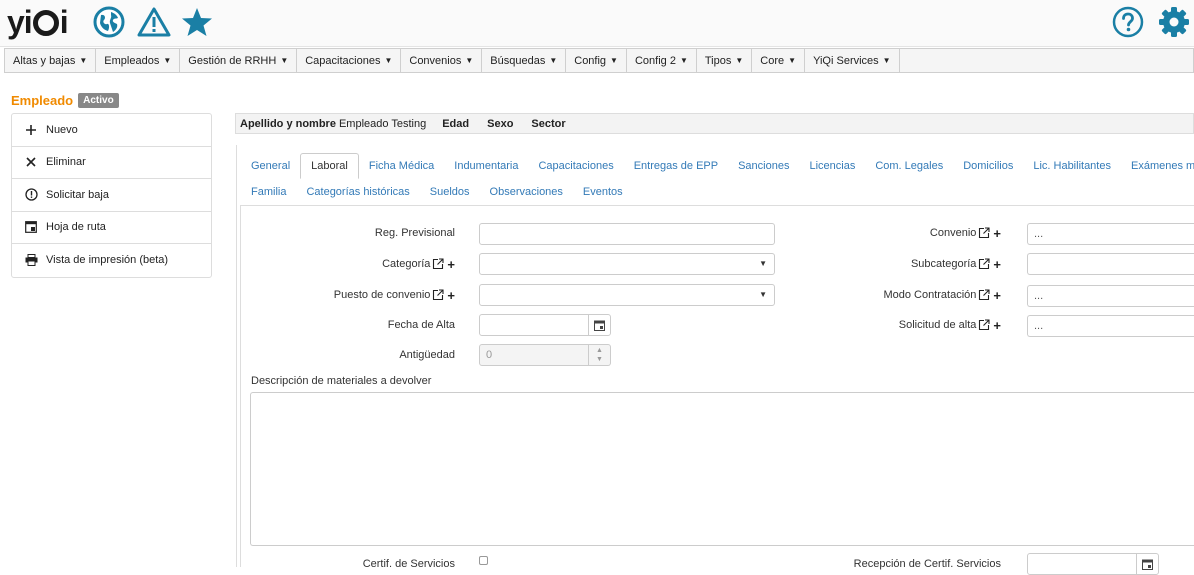  What do you see at coordinates (603, 192) in the screenshot?
I see `tab-eventos: Eventos` at bounding box center [603, 192].